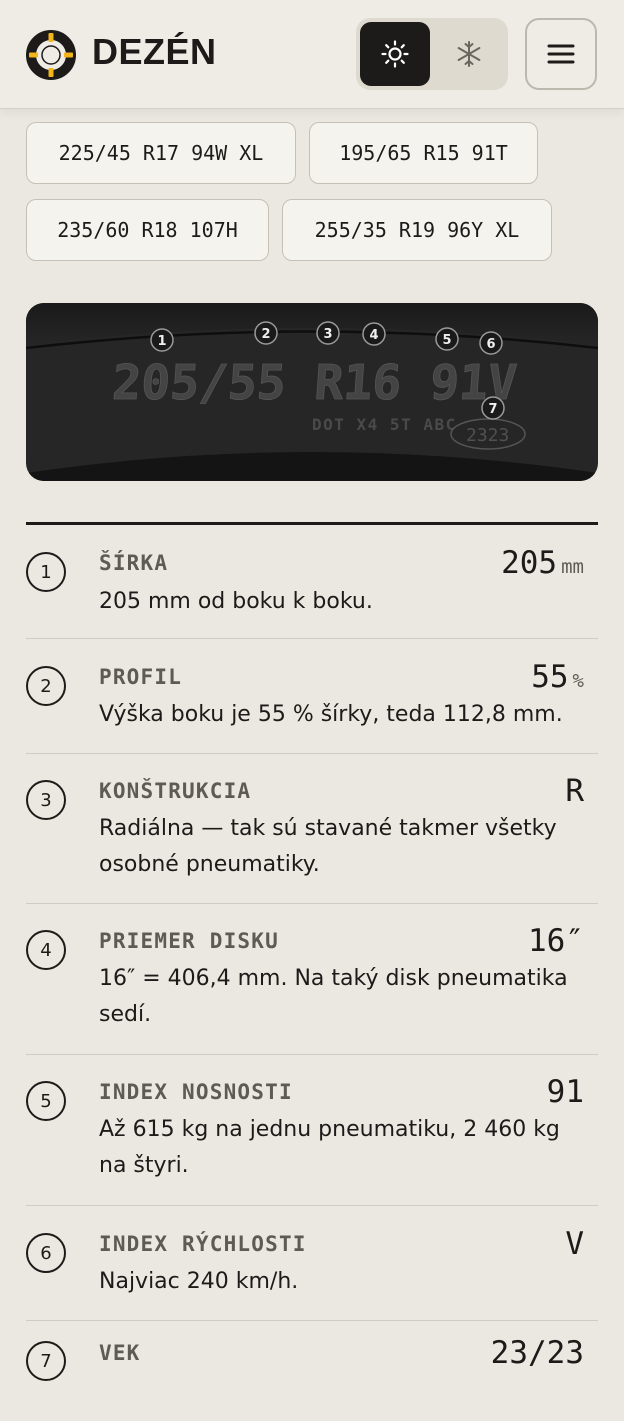 This screenshot has height=1421, width=624. I want to click on spec-number: 5, so click(46, 1101).